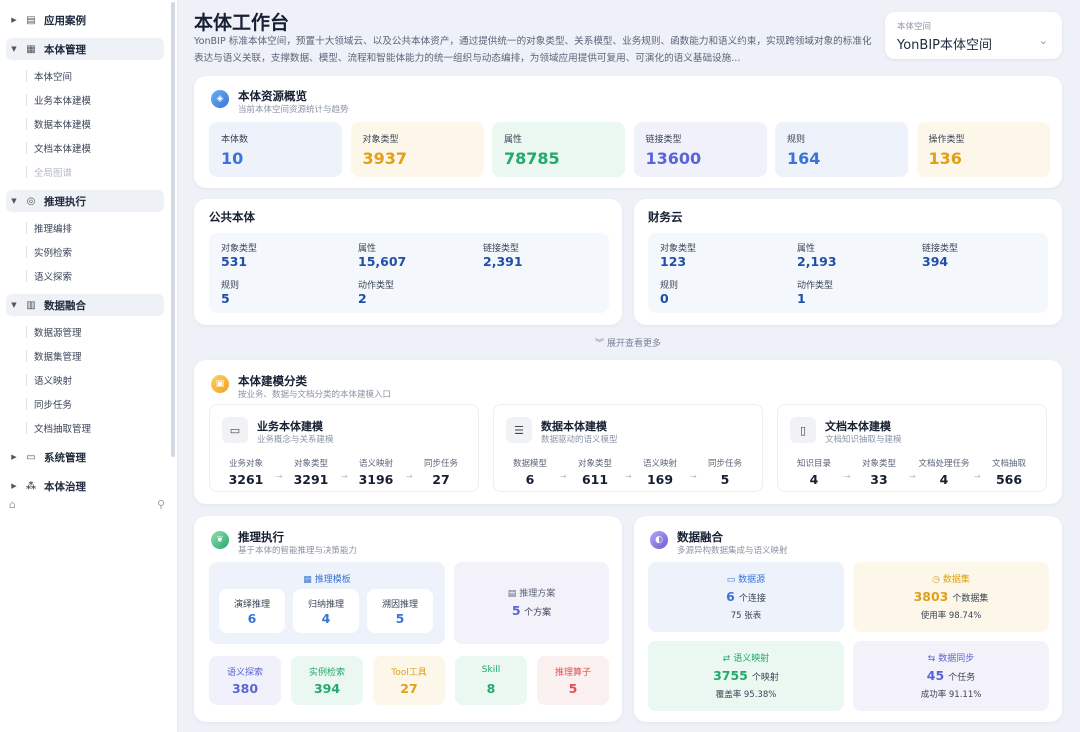 The image size is (1080, 732). What do you see at coordinates (669, 286) in the screenshot?
I see `finance-stat-label: 规则` at bounding box center [669, 286].